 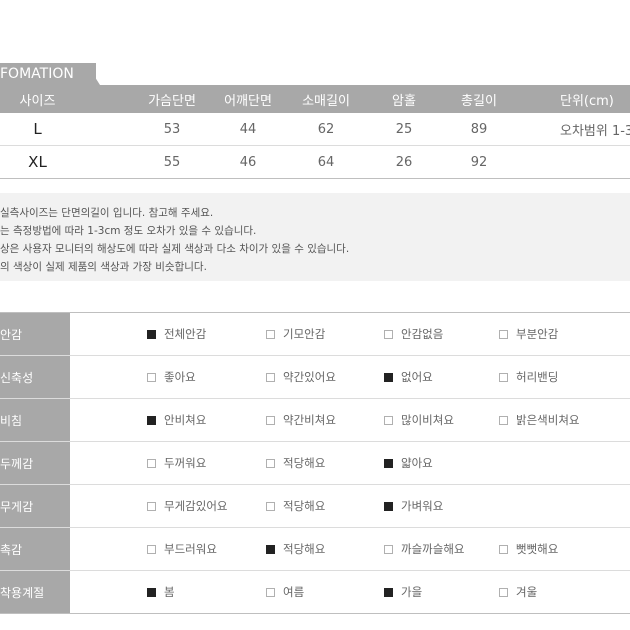 I want to click on info-option-label: 많이비쳐요, so click(x=427, y=420).